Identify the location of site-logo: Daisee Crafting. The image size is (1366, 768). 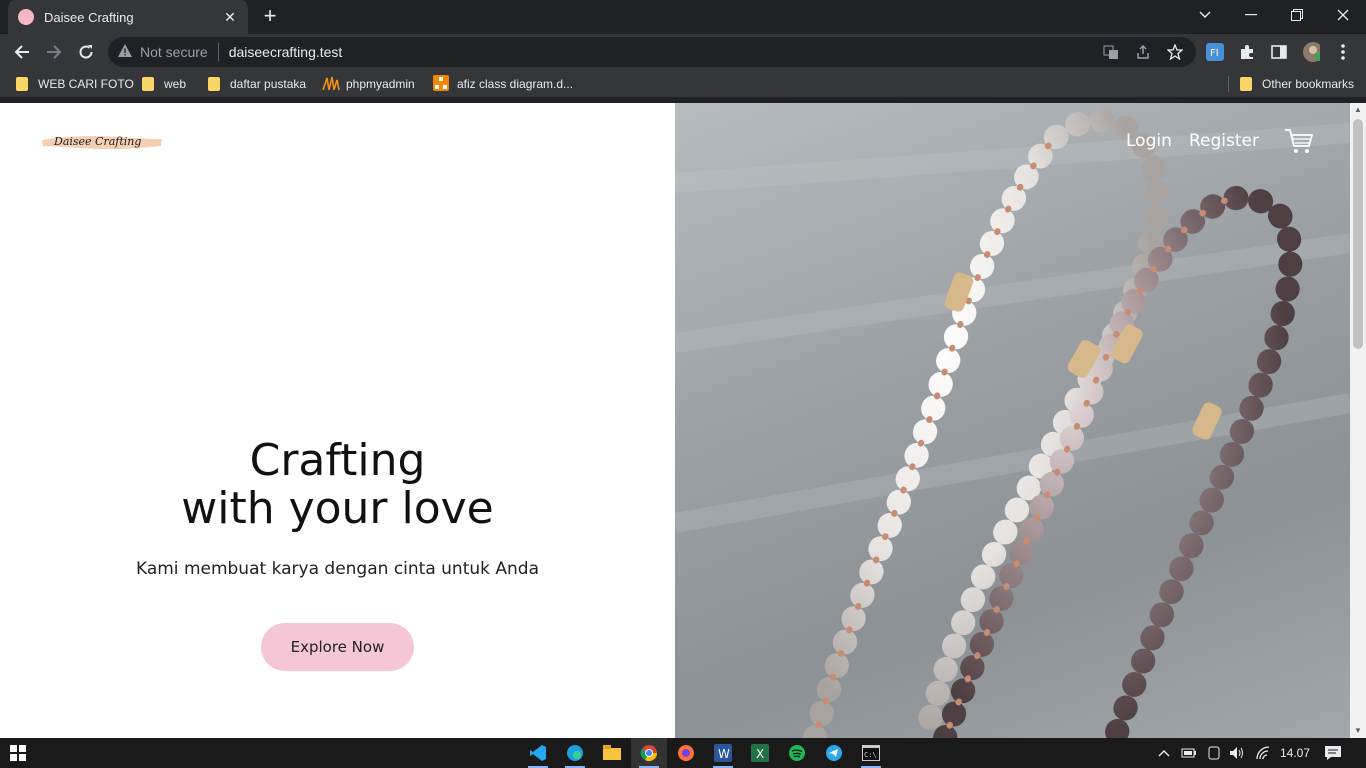
(102, 142).